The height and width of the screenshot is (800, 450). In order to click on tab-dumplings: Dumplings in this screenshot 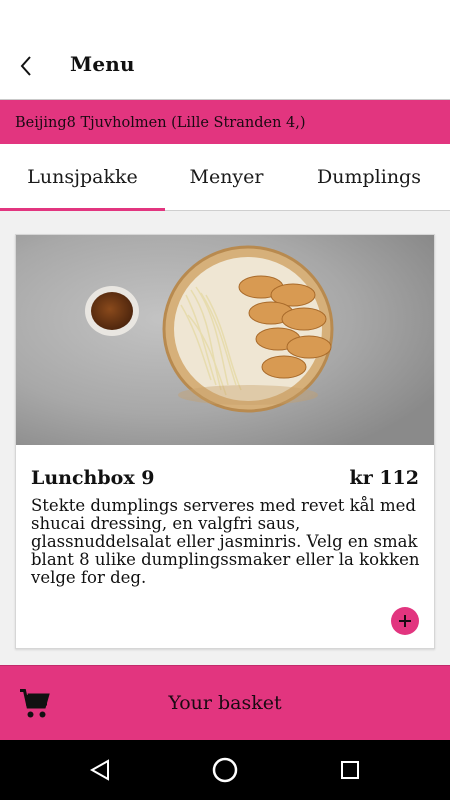, I will do `click(369, 177)`.